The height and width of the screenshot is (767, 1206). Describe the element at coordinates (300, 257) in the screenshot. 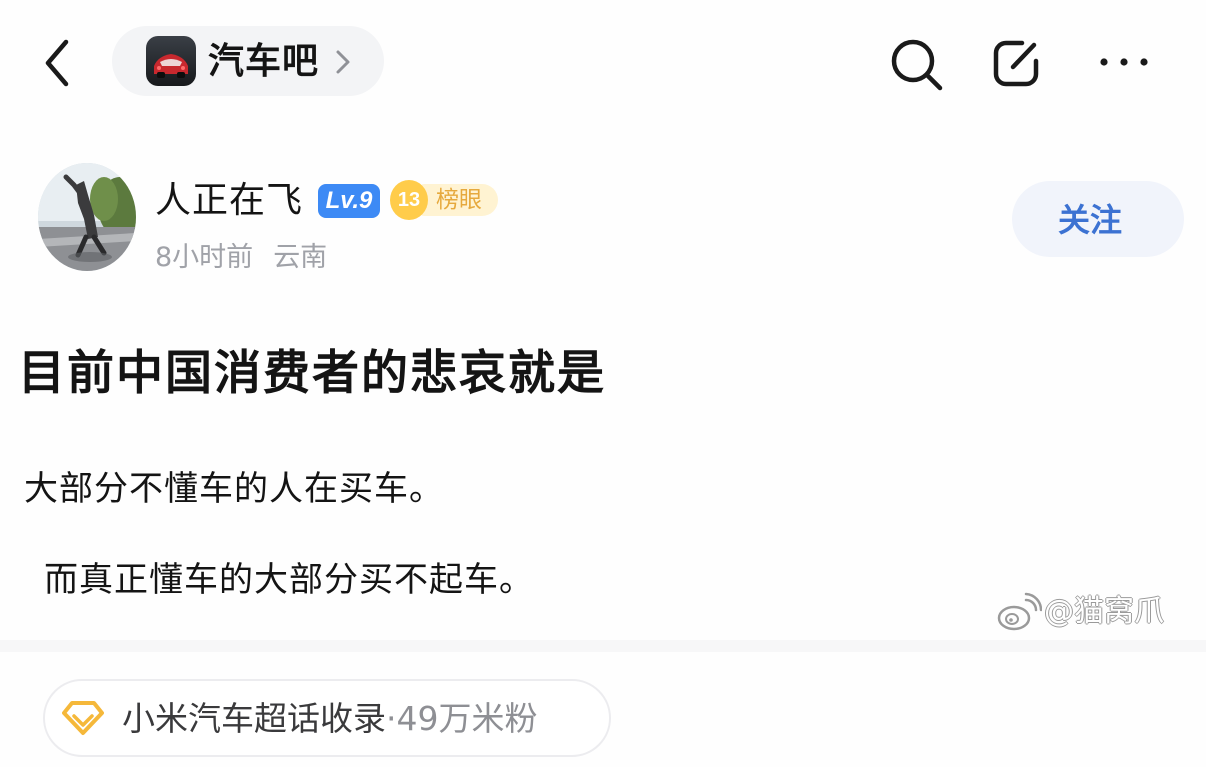

I see `post-location: 云南` at that location.